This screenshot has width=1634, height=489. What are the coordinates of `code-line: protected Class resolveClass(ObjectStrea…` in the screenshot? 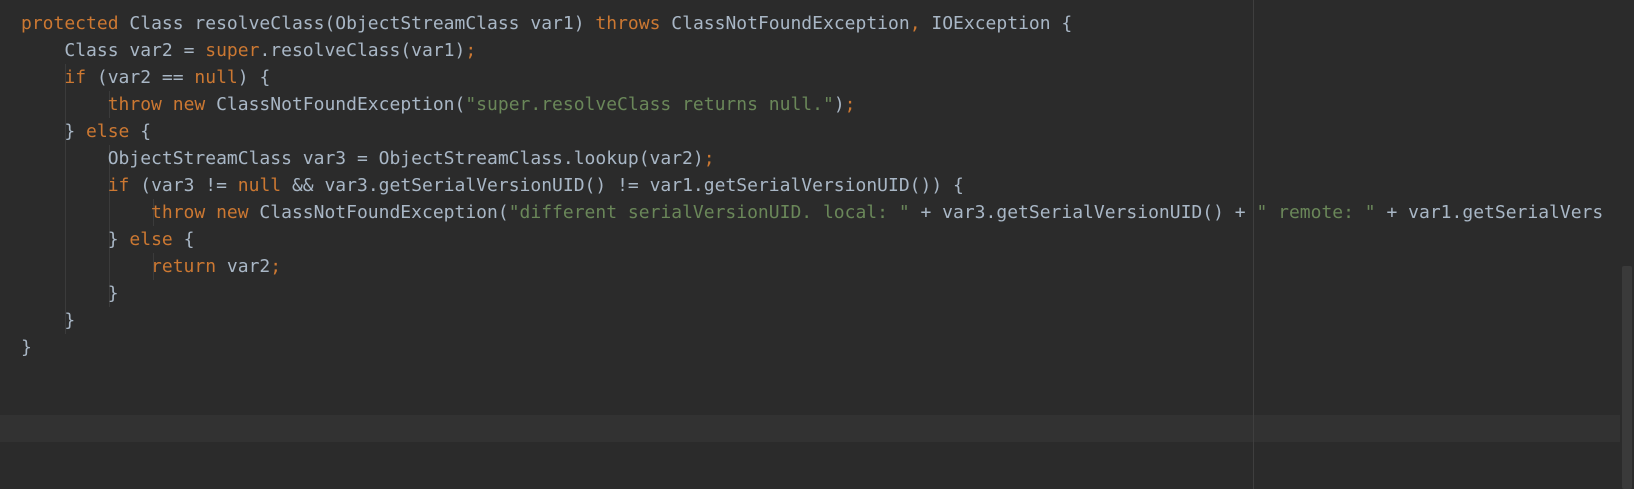 It's located at (801, 23).